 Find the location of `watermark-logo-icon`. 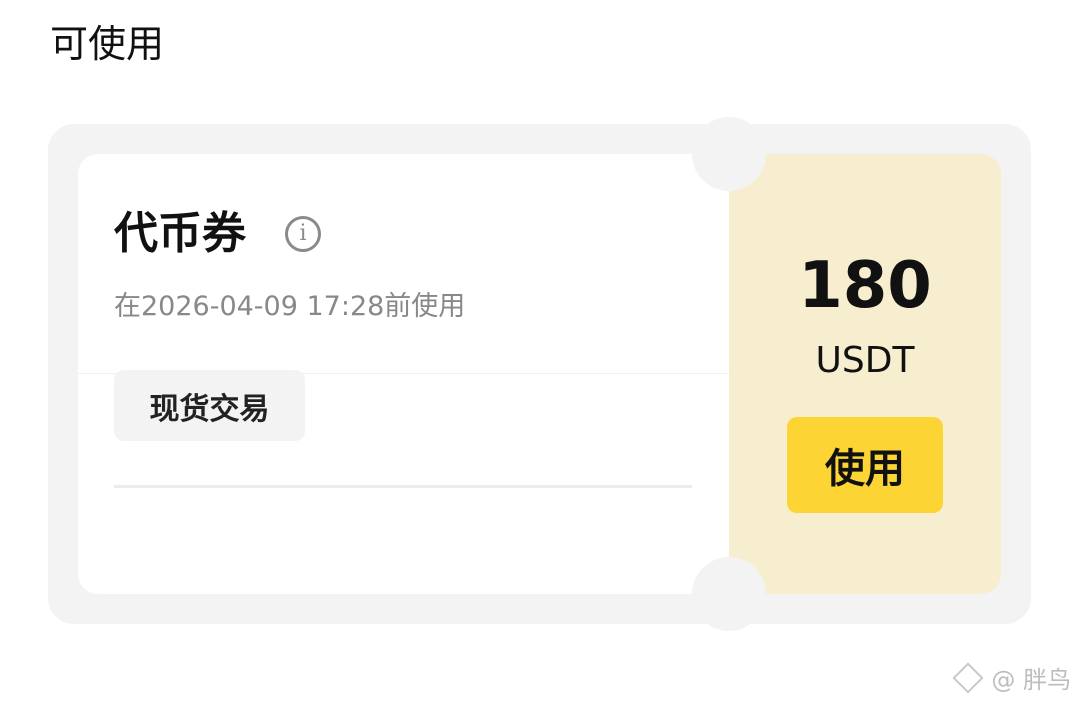

watermark-logo-icon is located at coordinates (968, 677).